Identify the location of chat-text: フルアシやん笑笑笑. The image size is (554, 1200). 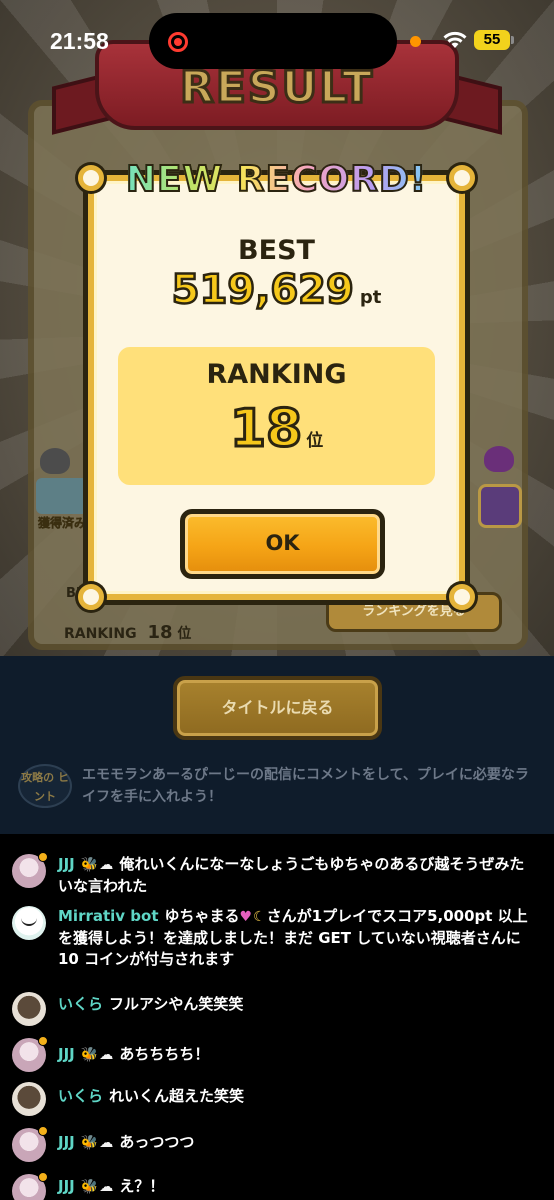
(176, 1004).